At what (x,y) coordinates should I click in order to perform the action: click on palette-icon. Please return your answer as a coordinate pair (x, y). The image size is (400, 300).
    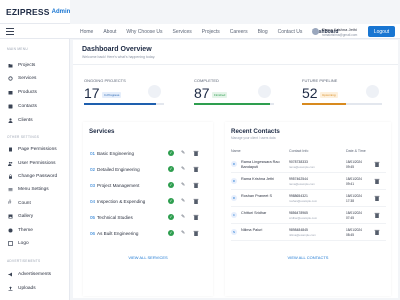
    Looking at the image, I should click on (10, 230).